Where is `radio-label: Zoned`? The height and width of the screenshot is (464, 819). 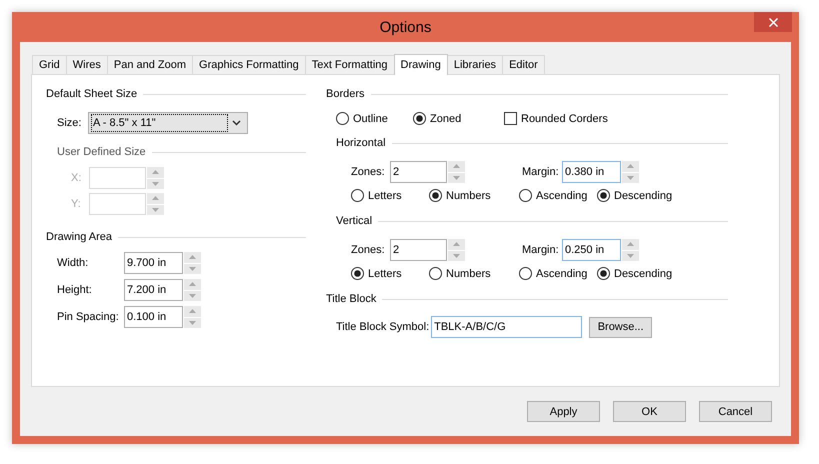
radio-label: Zoned is located at coordinates (446, 118).